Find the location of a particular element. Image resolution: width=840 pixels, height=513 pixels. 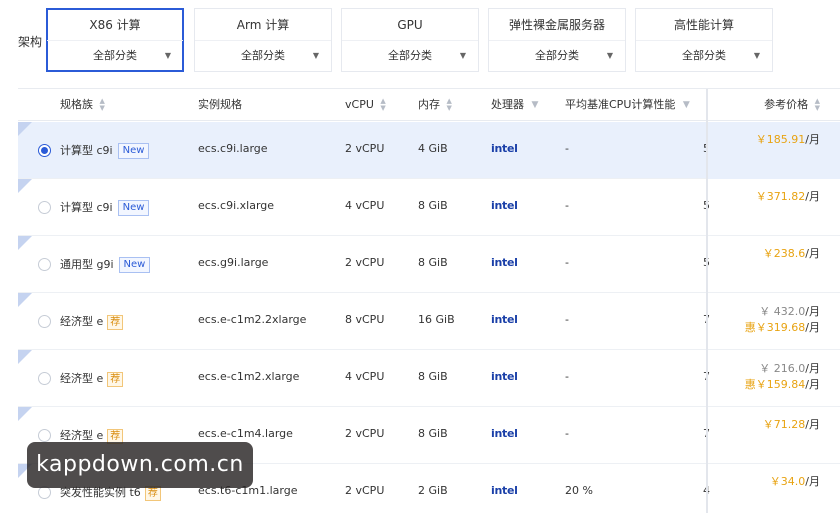

price-value: ￥238.6 is located at coordinates (784, 253).